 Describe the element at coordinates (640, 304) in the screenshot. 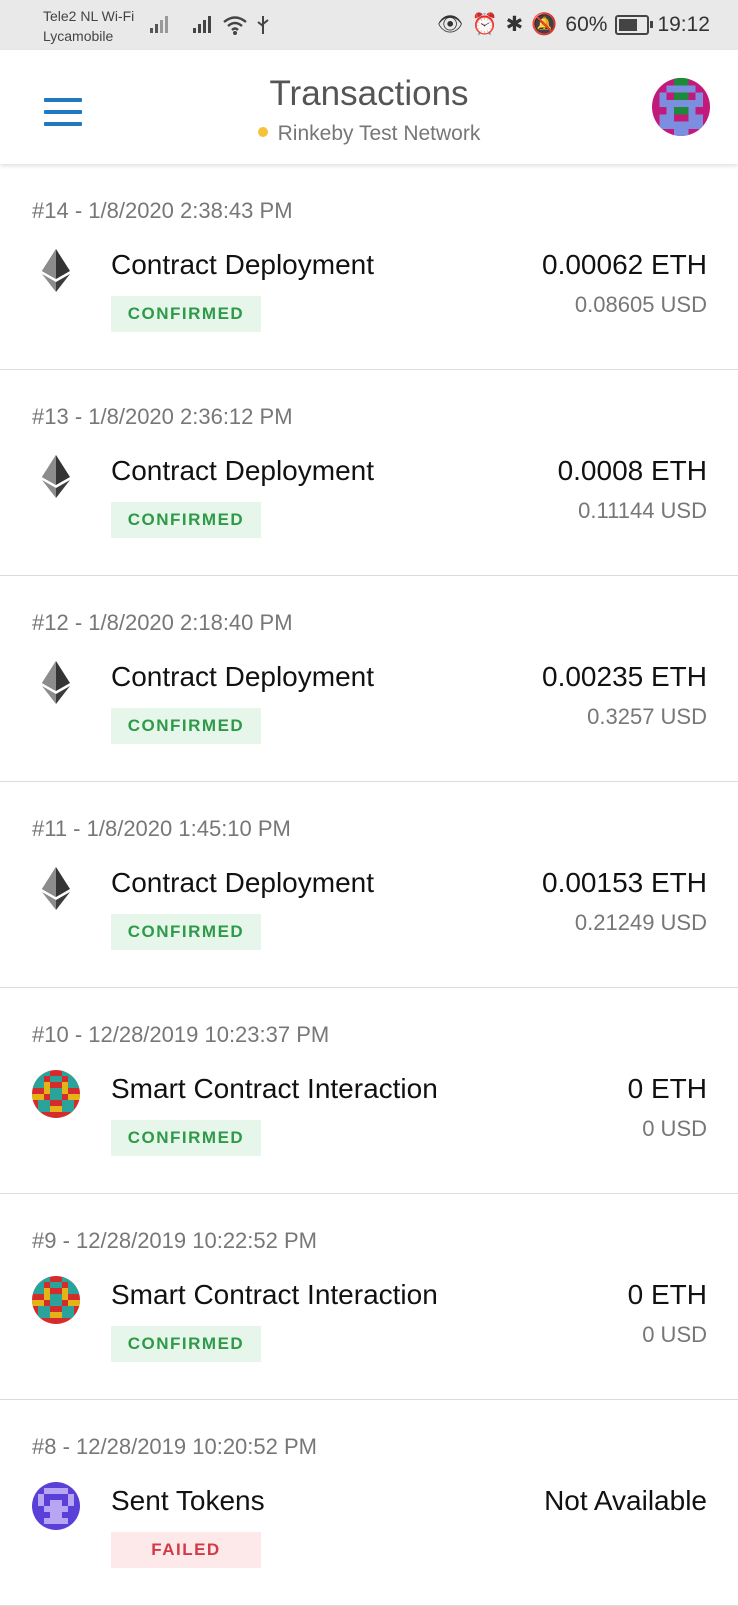

I see `usd-amount: 0.08605 USD` at that location.